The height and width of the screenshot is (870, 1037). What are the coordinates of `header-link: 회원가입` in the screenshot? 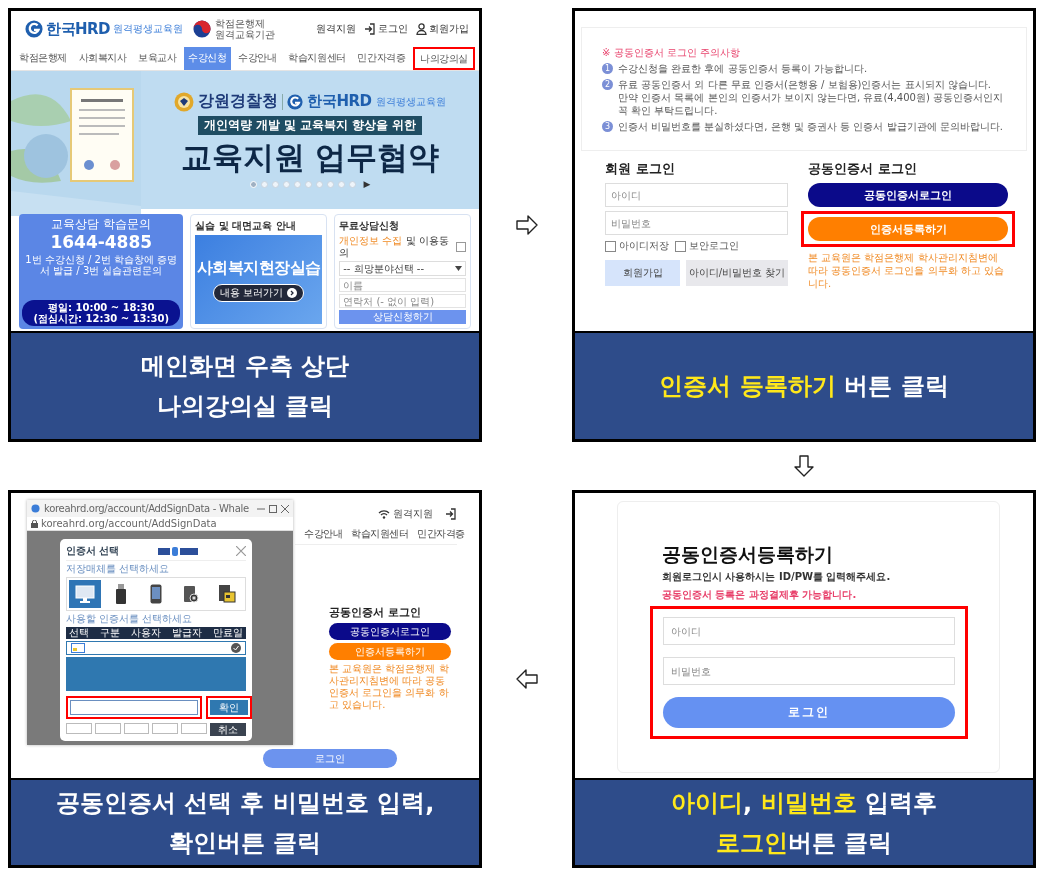 It's located at (442, 29).